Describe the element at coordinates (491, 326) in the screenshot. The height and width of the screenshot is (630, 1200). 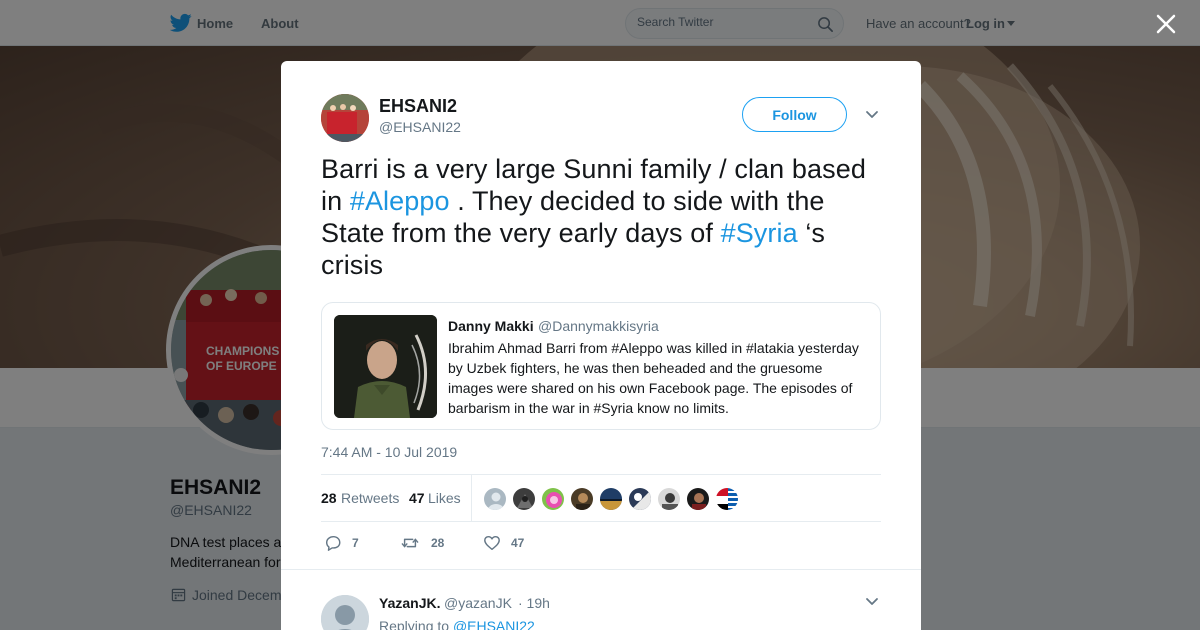
I see `quoted-author-name: Danny Makki` at that location.